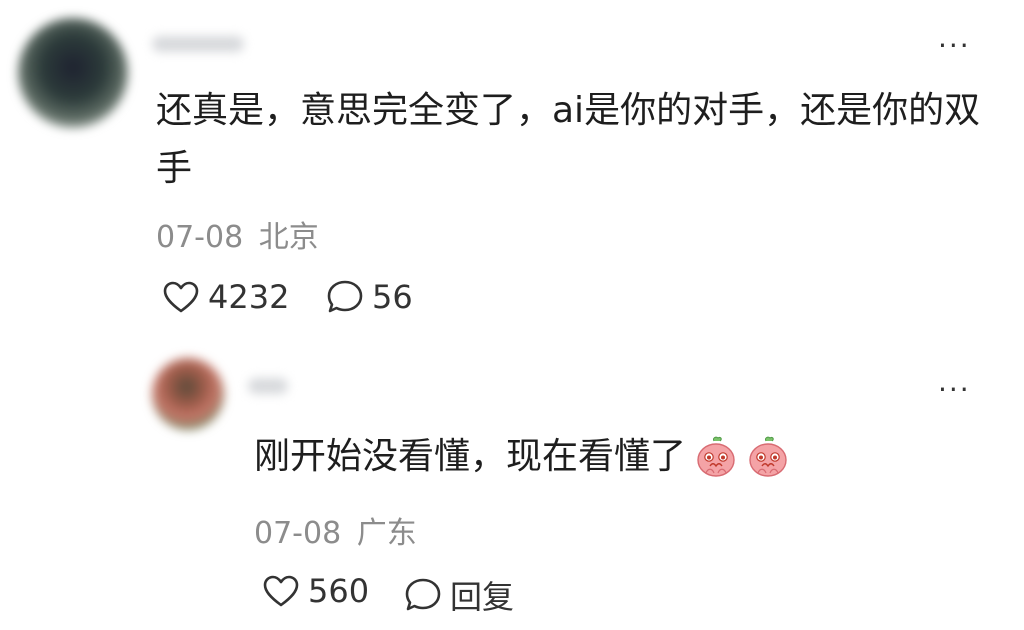  I want to click on like-button: 560, so click(315, 591).